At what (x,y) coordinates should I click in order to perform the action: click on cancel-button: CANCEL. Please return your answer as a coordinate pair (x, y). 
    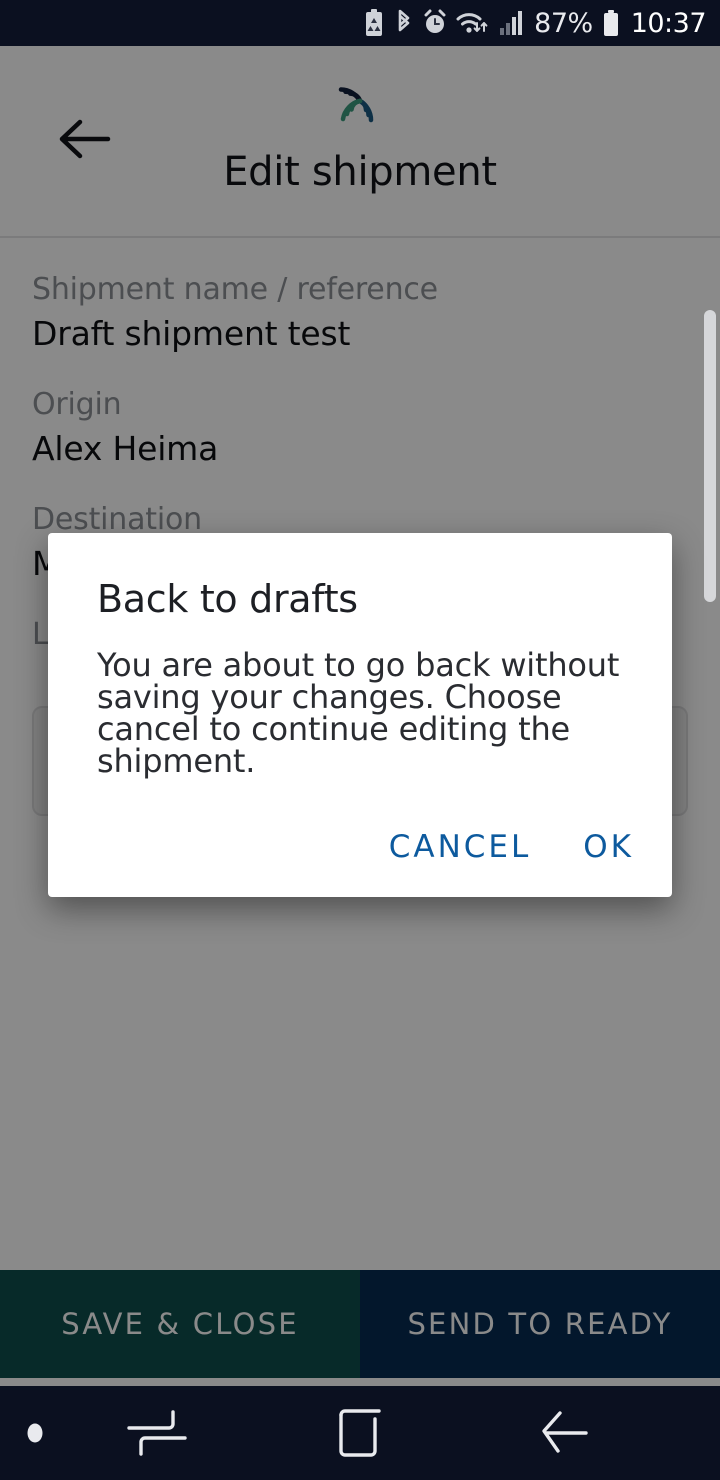
    Looking at the image, I should click on (460, 847).